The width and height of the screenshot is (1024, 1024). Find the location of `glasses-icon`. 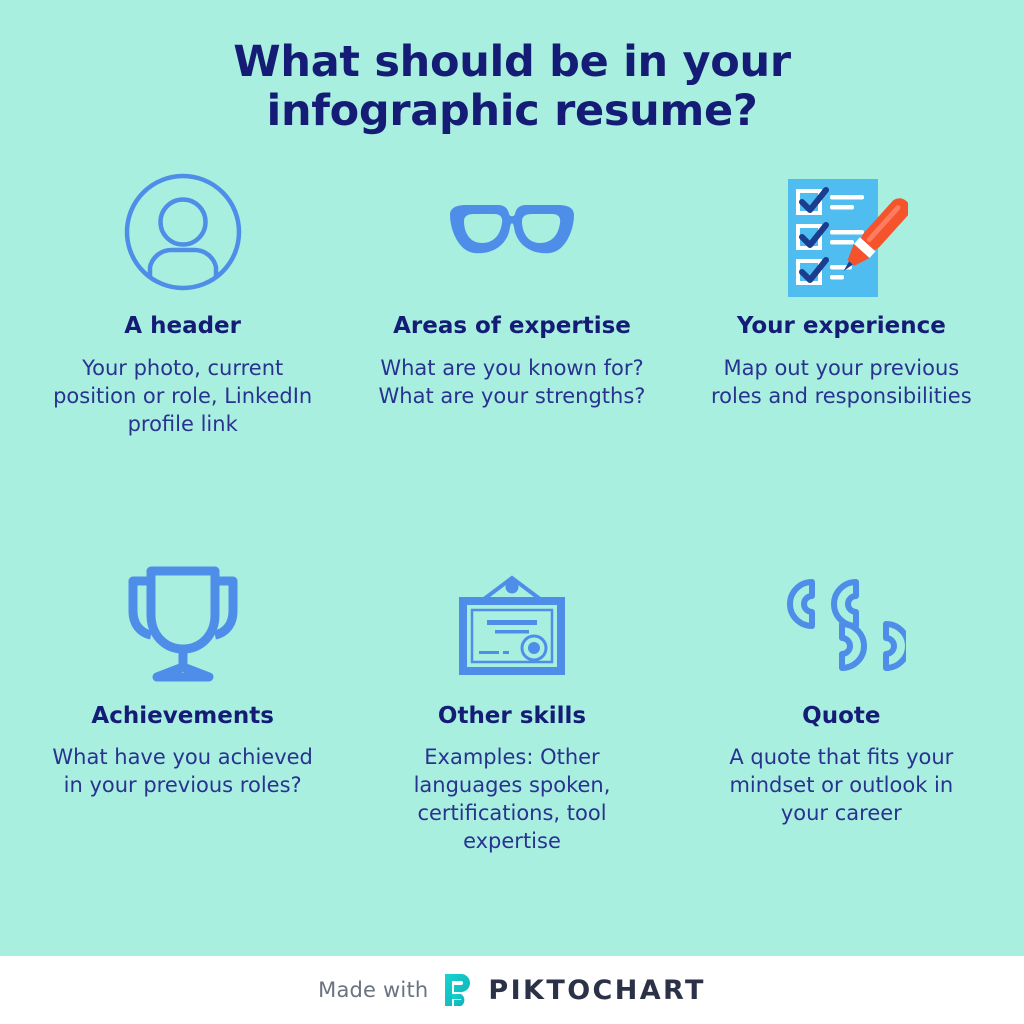

glasses-icon is located at coordinates (511, 229).